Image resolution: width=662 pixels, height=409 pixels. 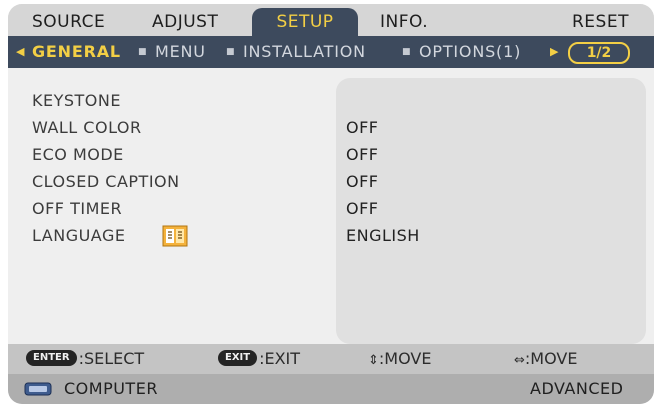 I want to click on setting-language-value: ENGLISH, so click(x=383, y=235).